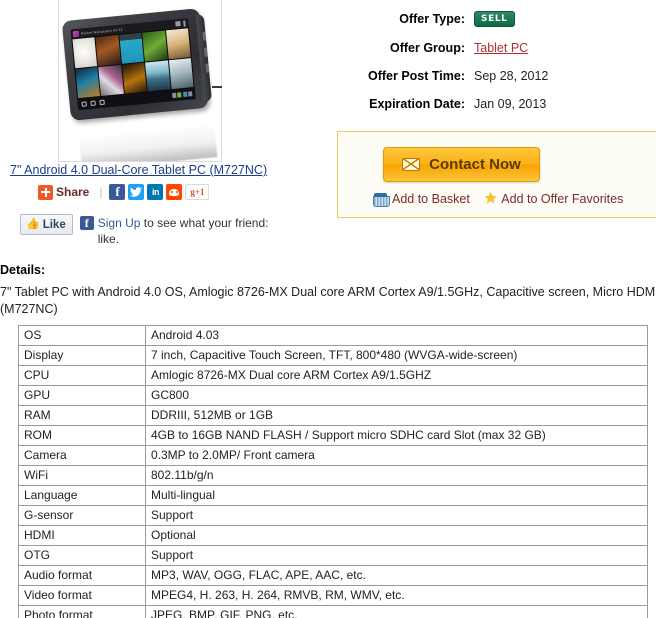 The image size is (656, 618). What do you see at coordinates (178, 24) in the screenshot?
I see `screen-action-icon` at bounding box center [178, 24].